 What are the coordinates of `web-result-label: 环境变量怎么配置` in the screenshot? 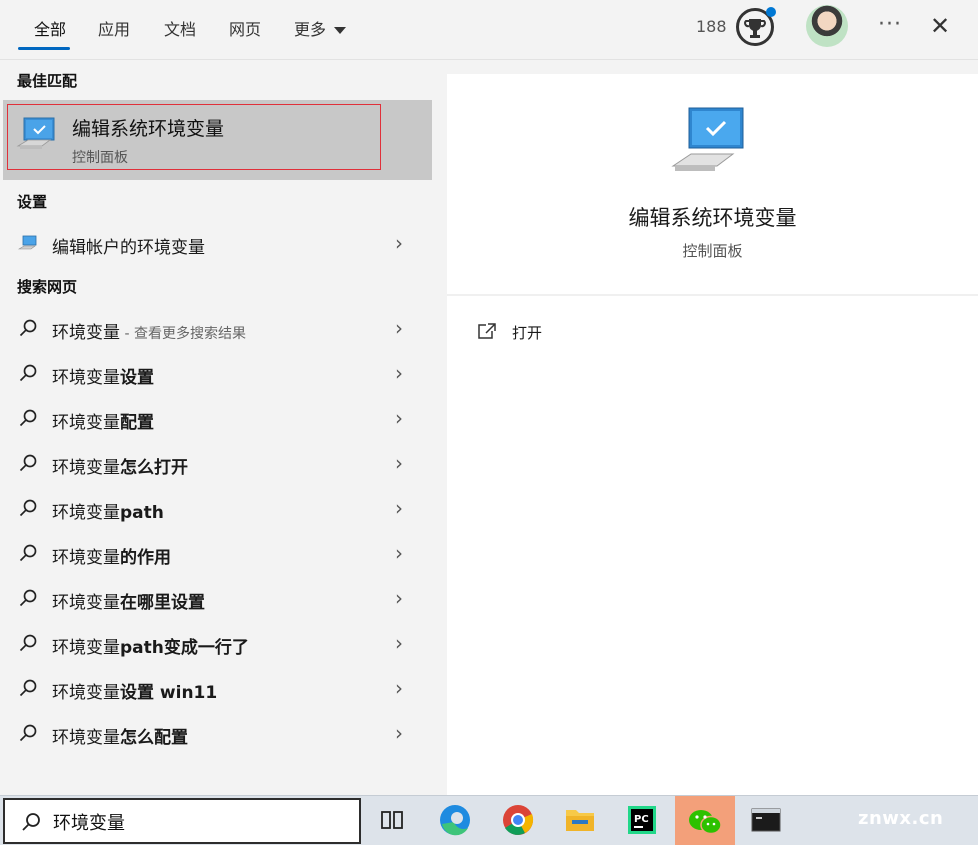 It's located at (120, 735).